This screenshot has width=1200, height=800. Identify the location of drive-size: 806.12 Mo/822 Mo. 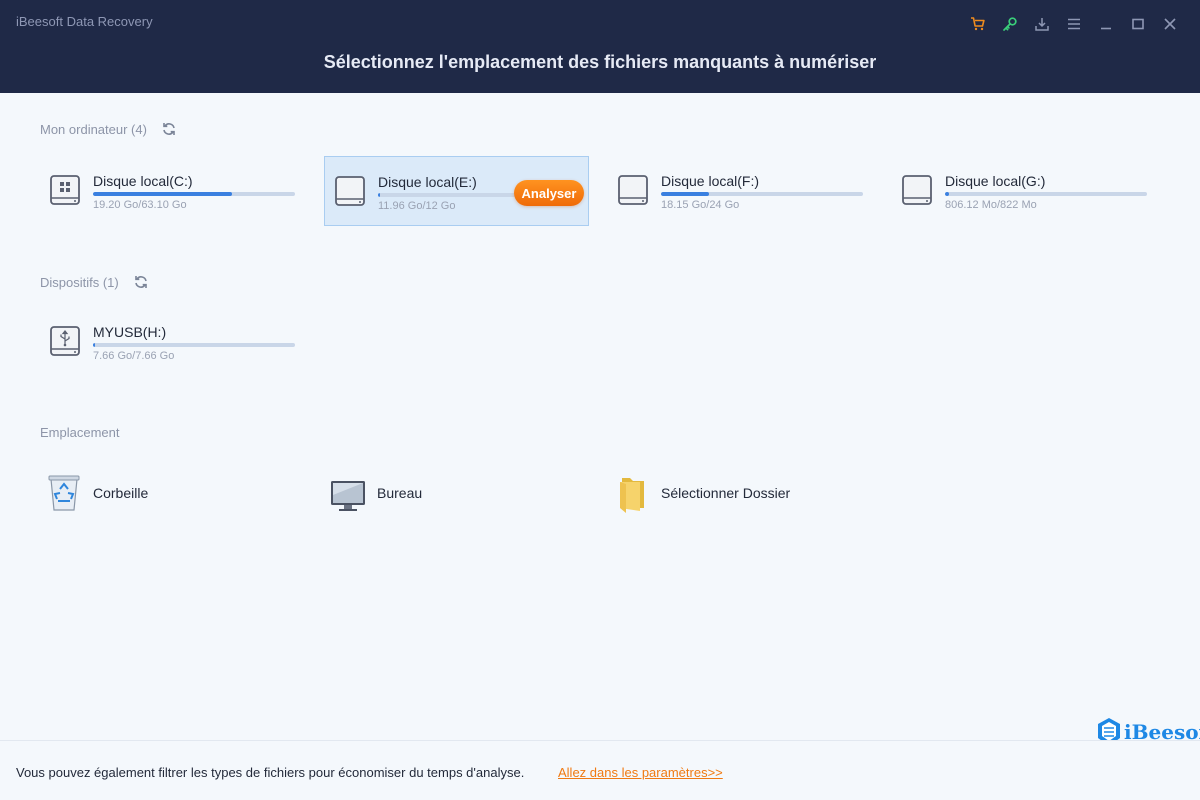
(991, 205).